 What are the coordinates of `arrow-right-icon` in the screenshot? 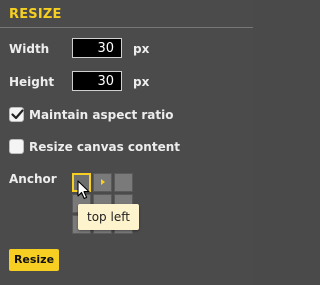 It's located at (103, 182).